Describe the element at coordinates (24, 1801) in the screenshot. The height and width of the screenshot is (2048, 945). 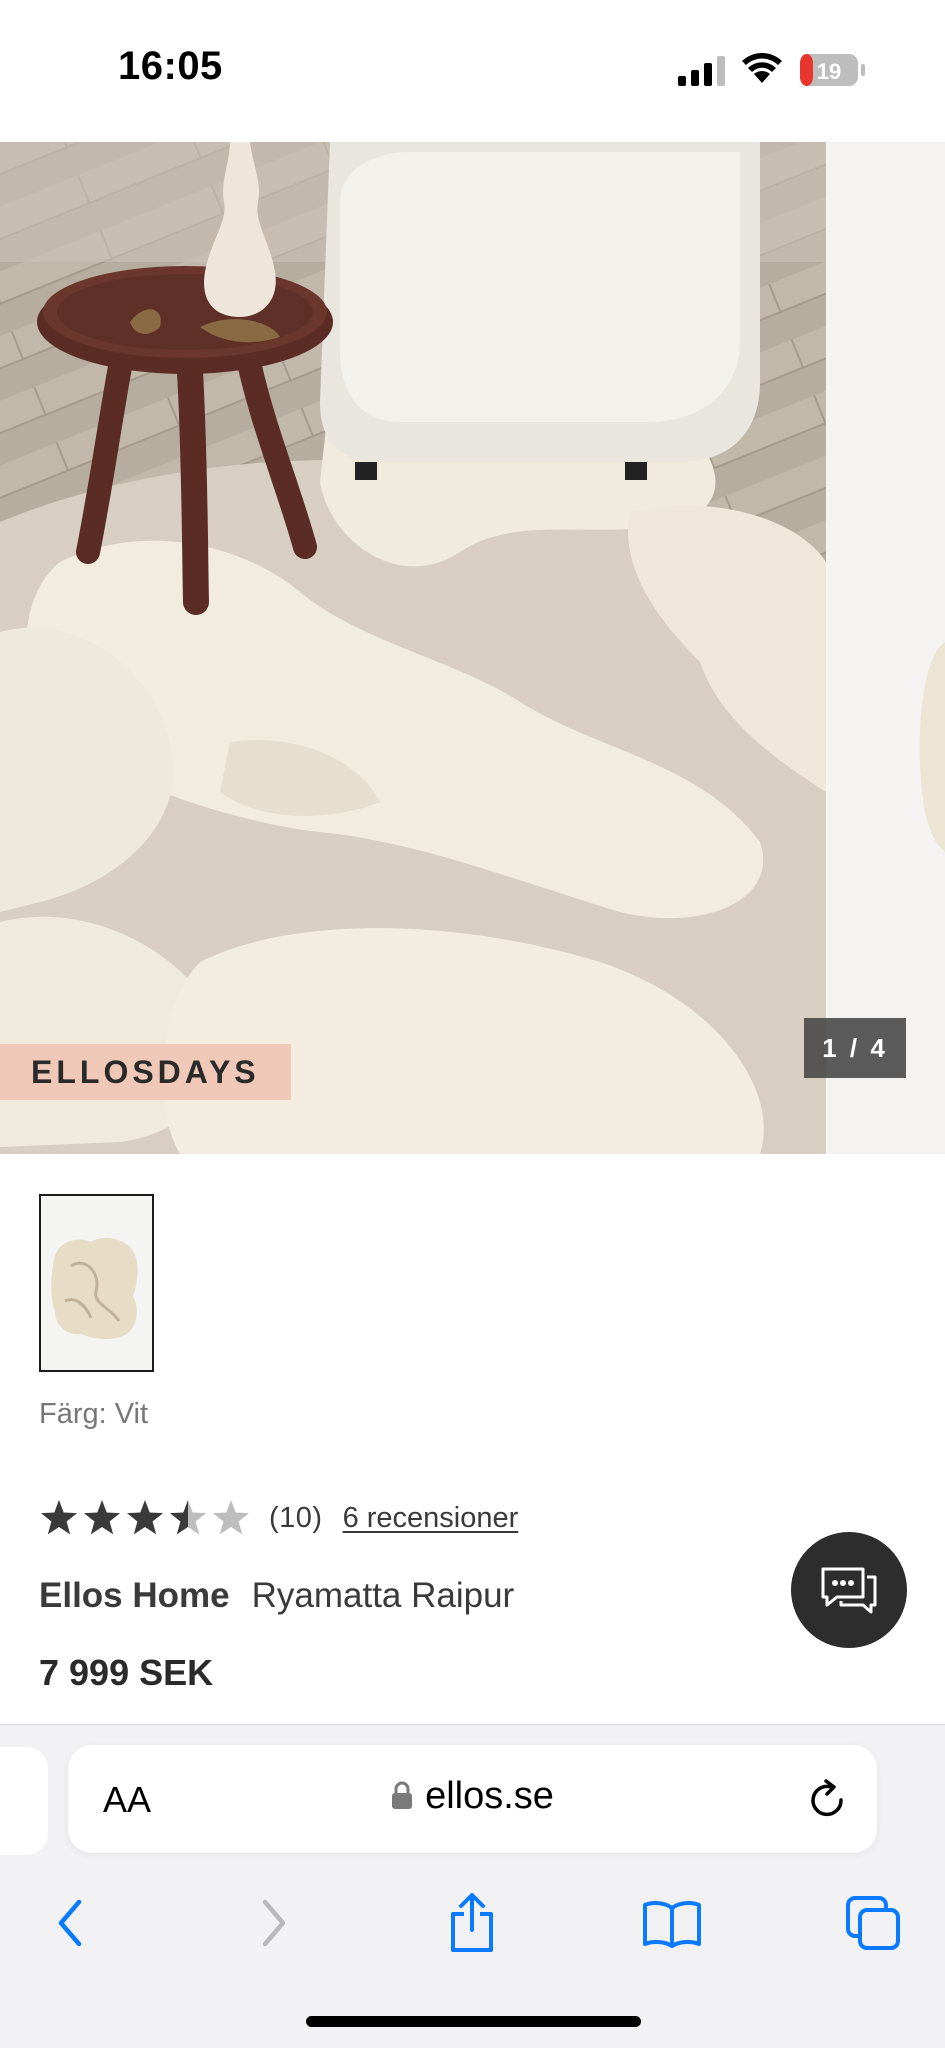
I see `previous-tab-preview` at that location.